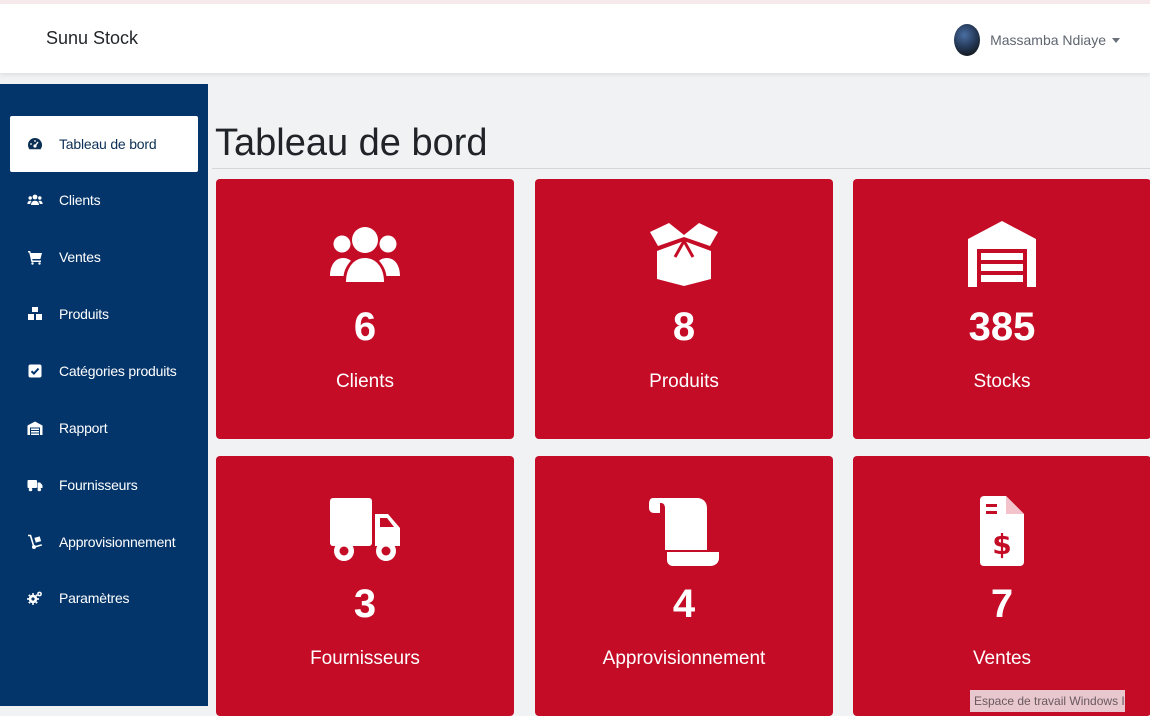  I want to click on dashboard-icon, so click(35, 144).